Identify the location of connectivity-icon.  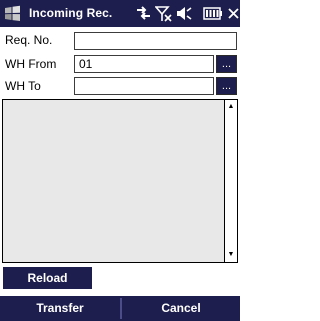
(143, 13).